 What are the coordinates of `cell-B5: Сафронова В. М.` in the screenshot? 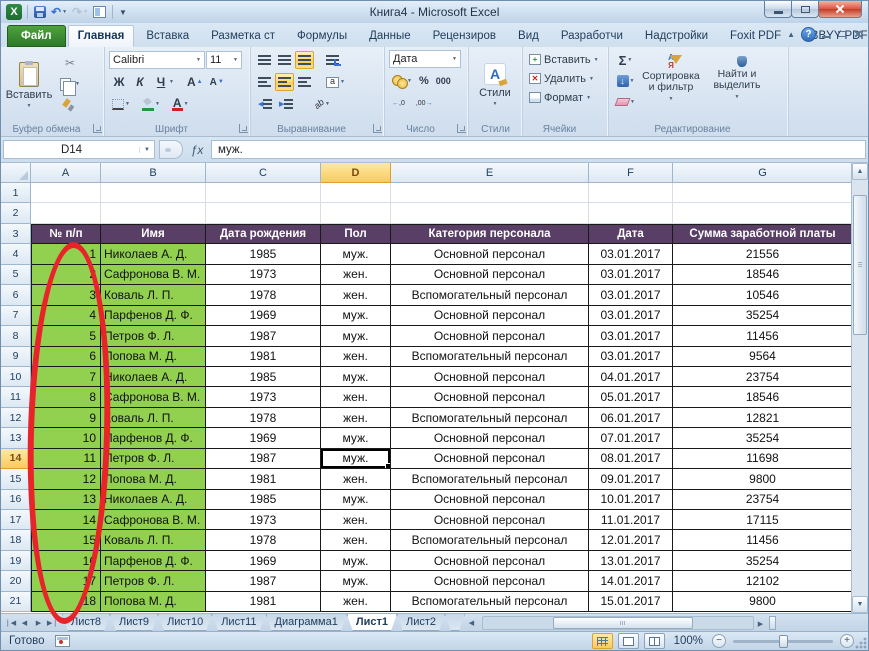 It's located at (153, 275).